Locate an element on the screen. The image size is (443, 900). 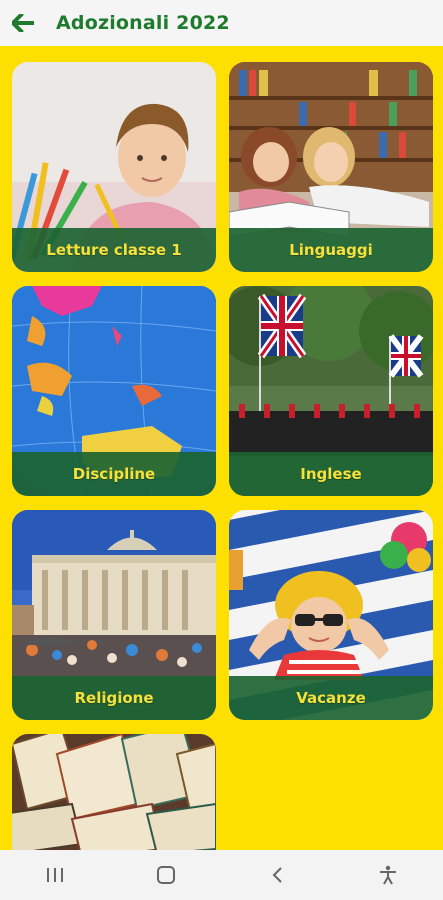
tile-label: Linguaggi is located at coordinates (331, 250).